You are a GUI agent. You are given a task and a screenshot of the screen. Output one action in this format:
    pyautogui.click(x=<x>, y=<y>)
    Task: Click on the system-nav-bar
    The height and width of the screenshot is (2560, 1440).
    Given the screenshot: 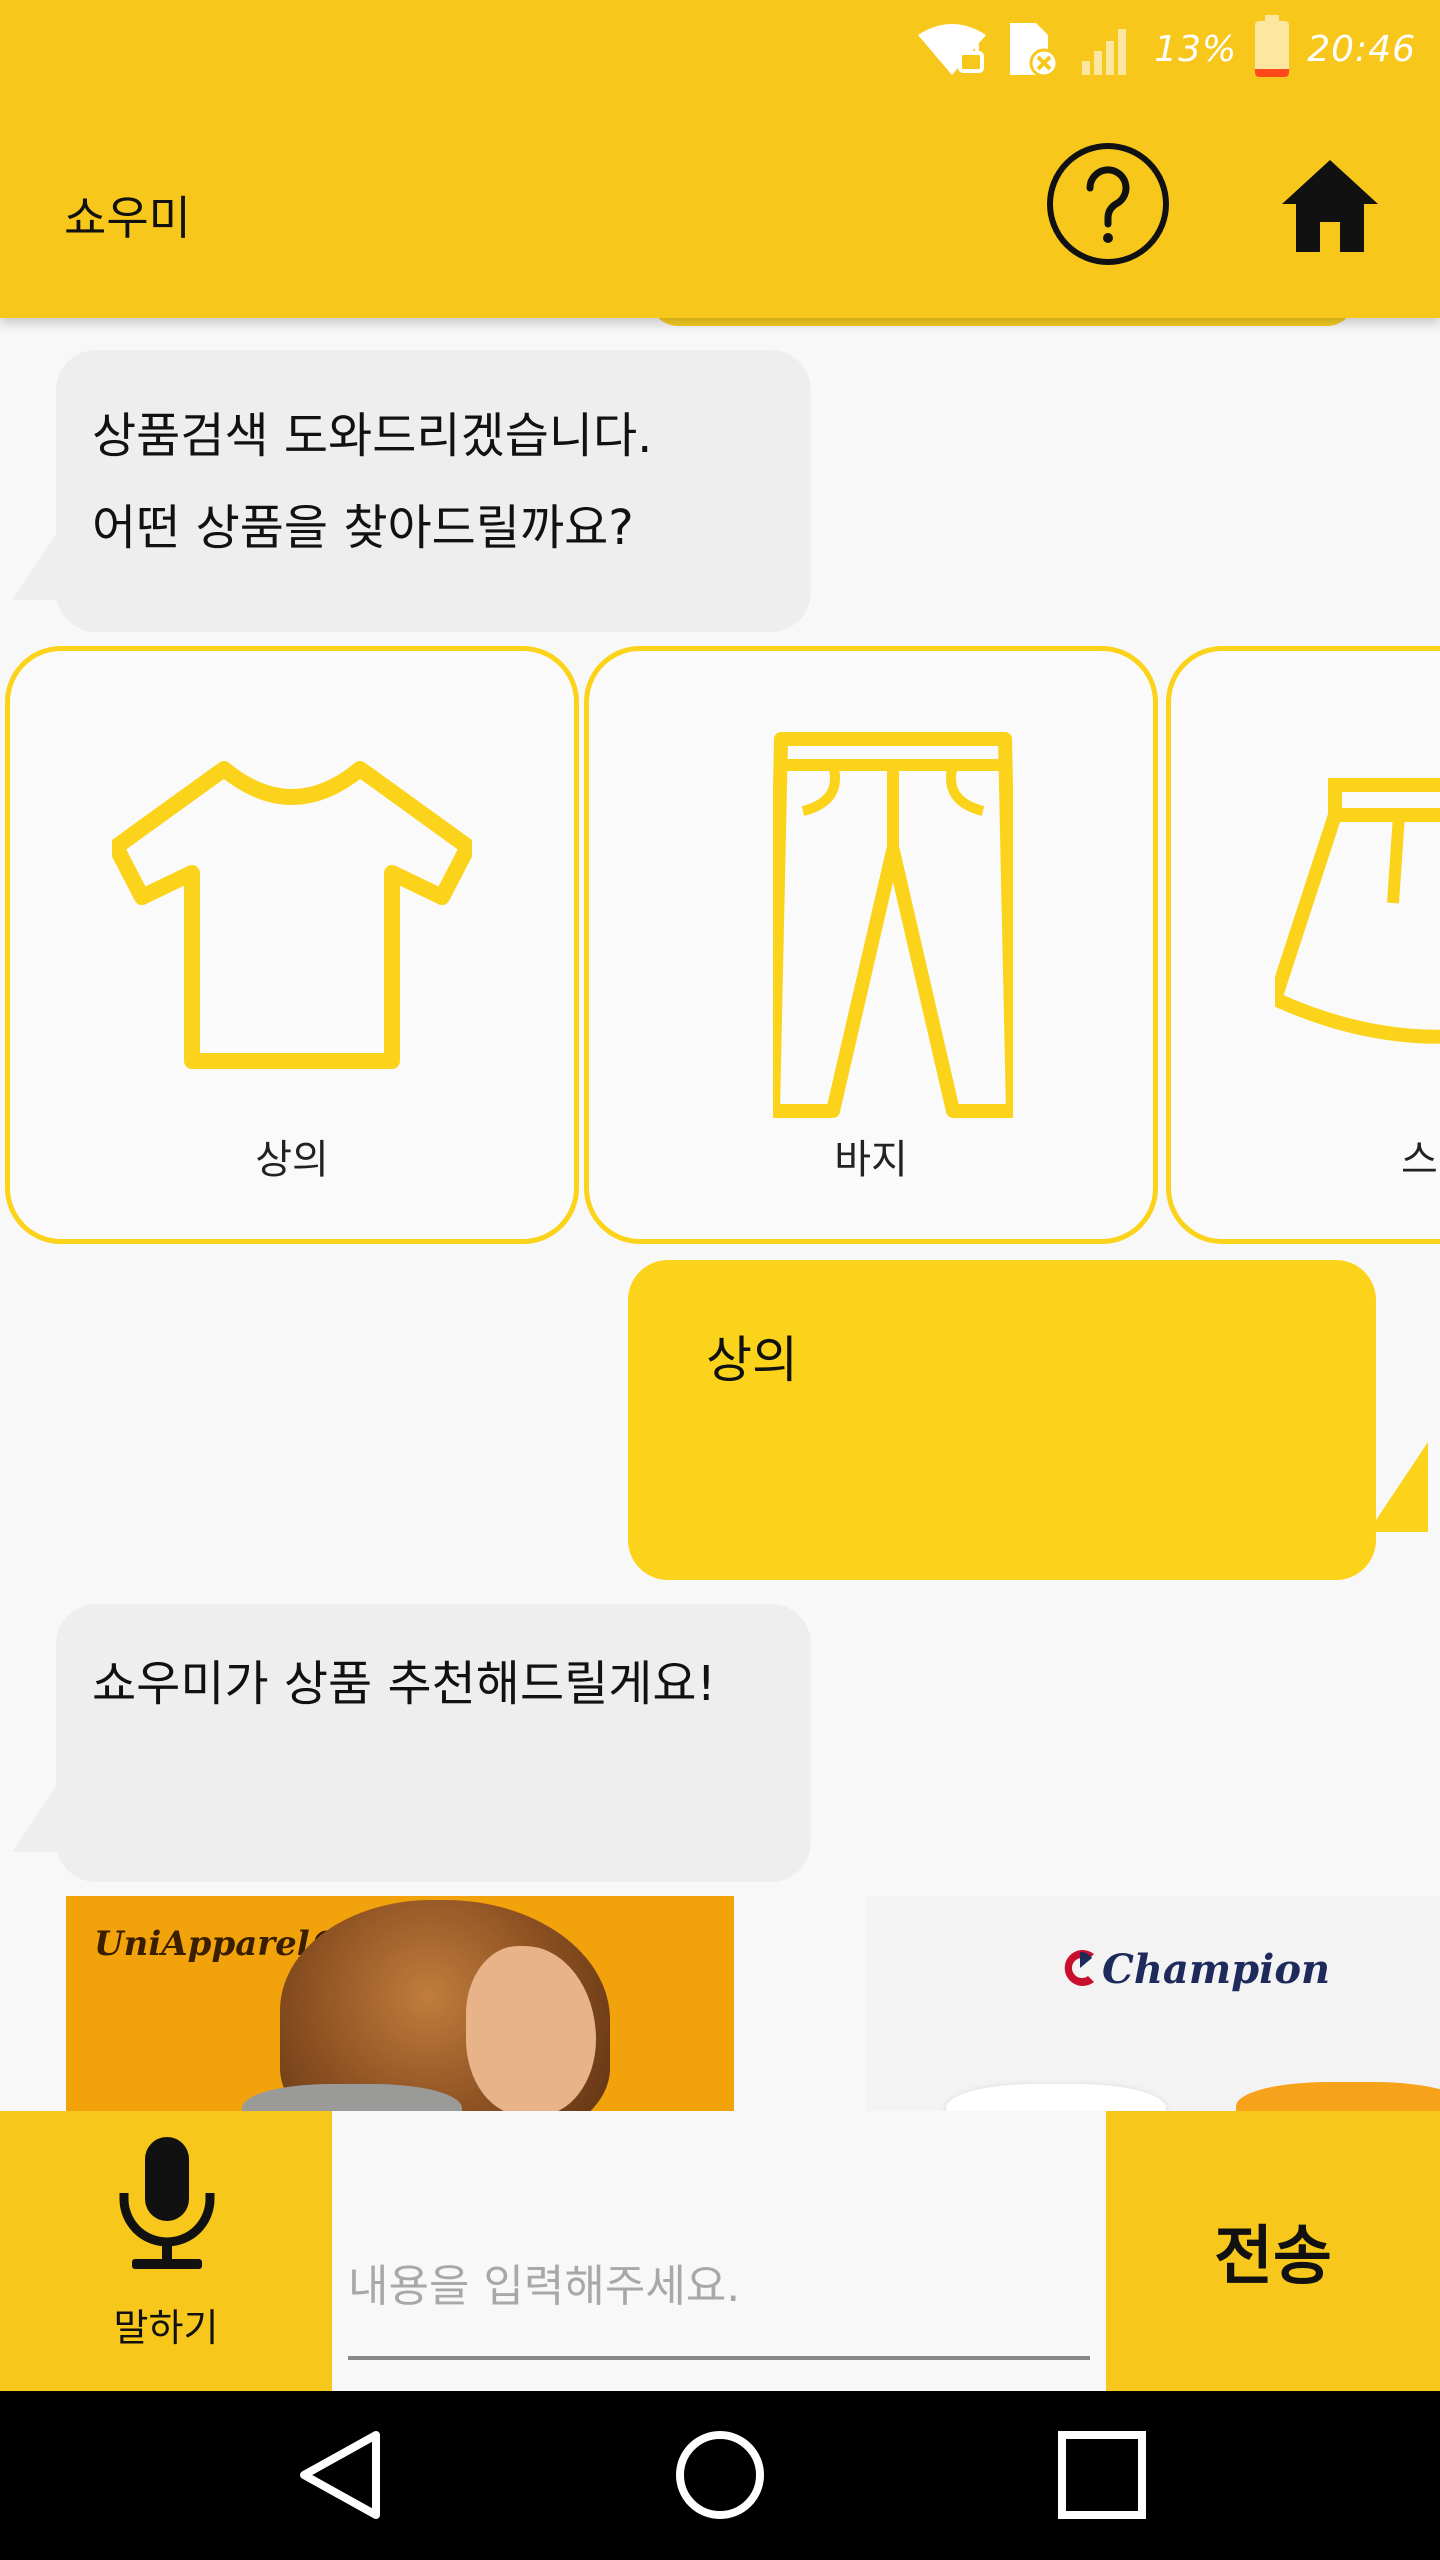 What is the action you would take?
    pyautogui.click(x=720, y=2475)
    